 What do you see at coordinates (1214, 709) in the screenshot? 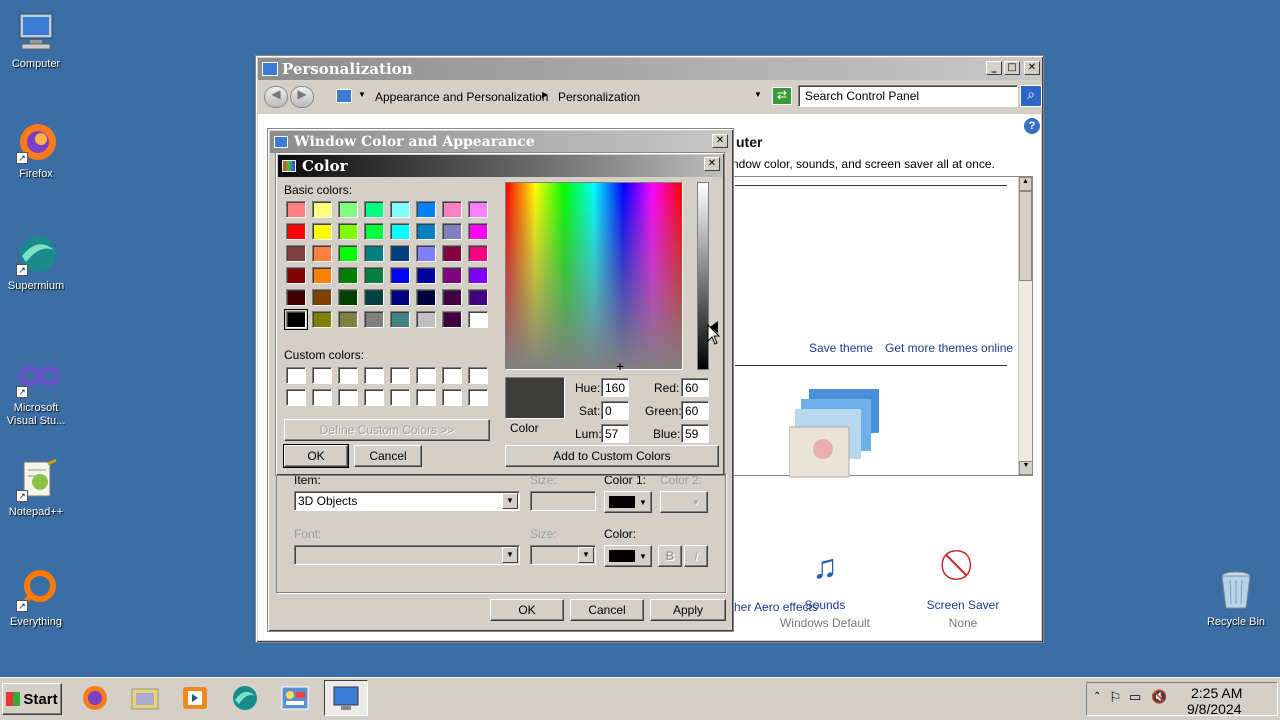
I see `clock-date: 9/8/2024` at bounding box center [1214, 709].